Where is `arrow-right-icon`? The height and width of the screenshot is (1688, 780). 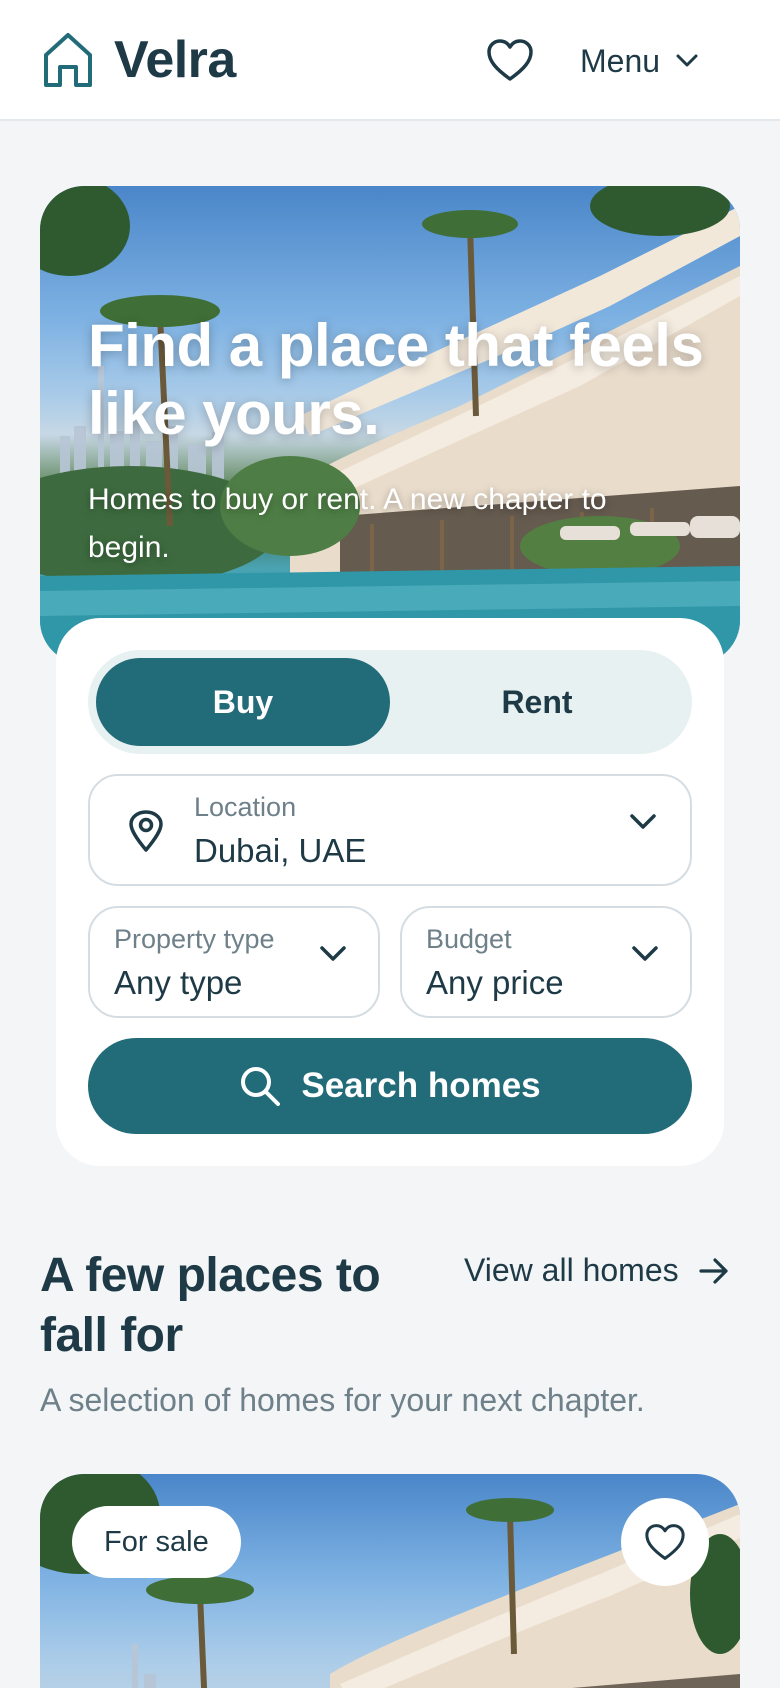
arrow-right-icon is located at coordinates (713, 1270).